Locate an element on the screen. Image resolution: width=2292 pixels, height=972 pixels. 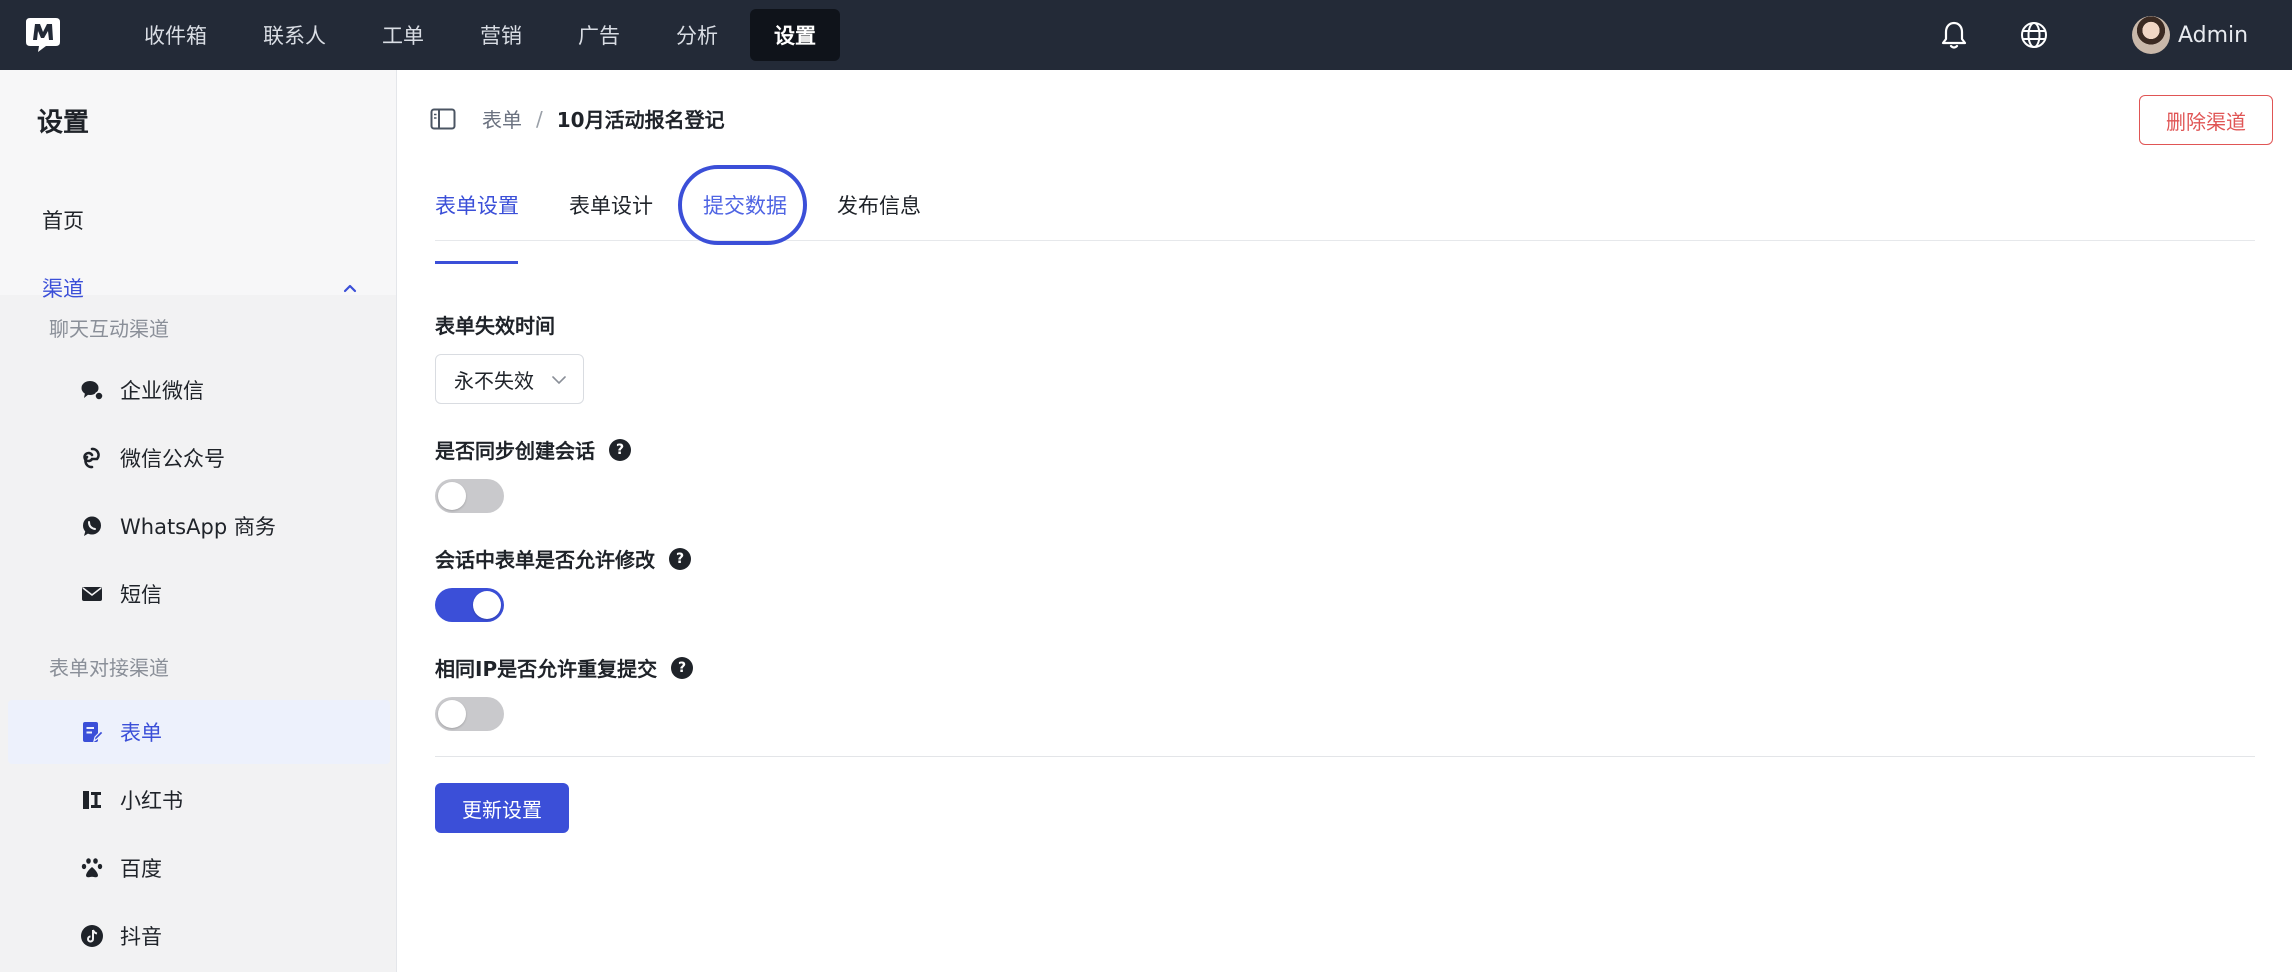
tab-label: 表单设计 is located at coordinates (611, 206).